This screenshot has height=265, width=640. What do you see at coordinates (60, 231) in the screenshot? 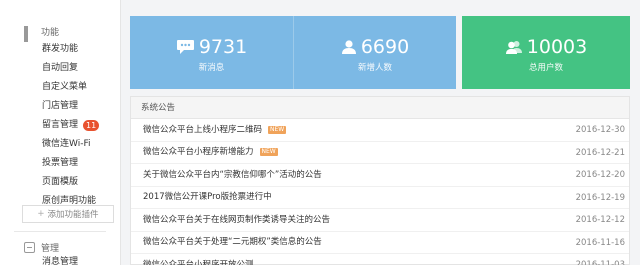
I see `sidebar-divider` at bounding box center [60, 231].